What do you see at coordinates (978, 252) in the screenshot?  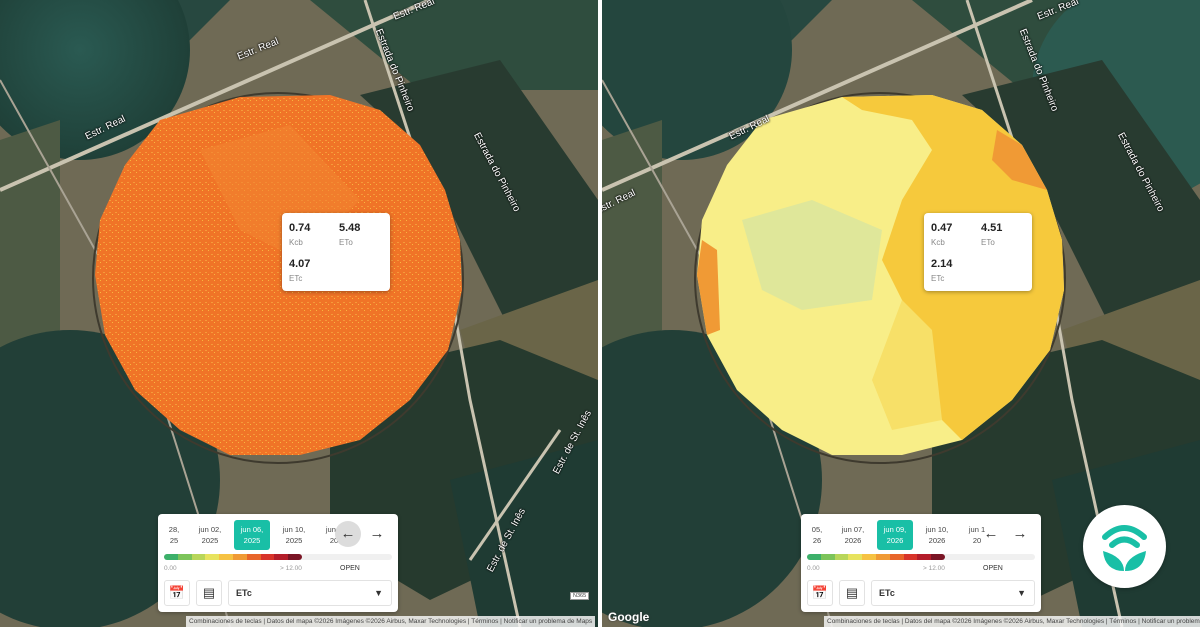 I see `field-info-popup: 0.47 Kcb 4.51 ETo 2.14 ETc` at bounding box center [978, 252].